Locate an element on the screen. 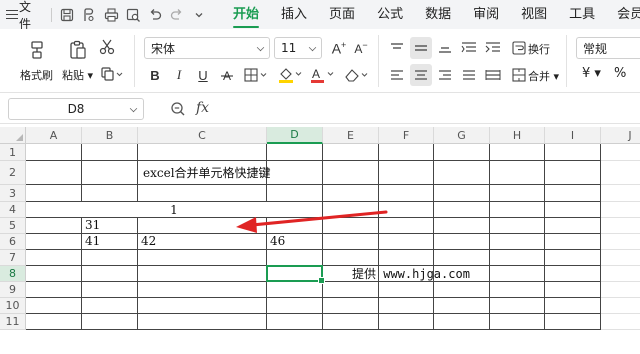 Image resolution: width=640 pixels, height=354 pixels. strikethrough-icon: A is located at coordinates (227, 75).